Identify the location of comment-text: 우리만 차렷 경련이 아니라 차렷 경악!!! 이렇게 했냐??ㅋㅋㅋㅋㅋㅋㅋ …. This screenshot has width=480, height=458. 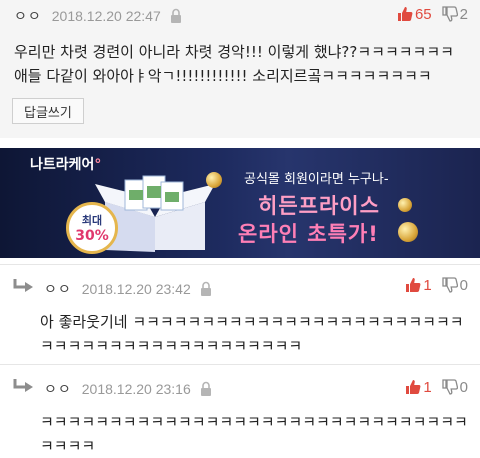
(234, 64).